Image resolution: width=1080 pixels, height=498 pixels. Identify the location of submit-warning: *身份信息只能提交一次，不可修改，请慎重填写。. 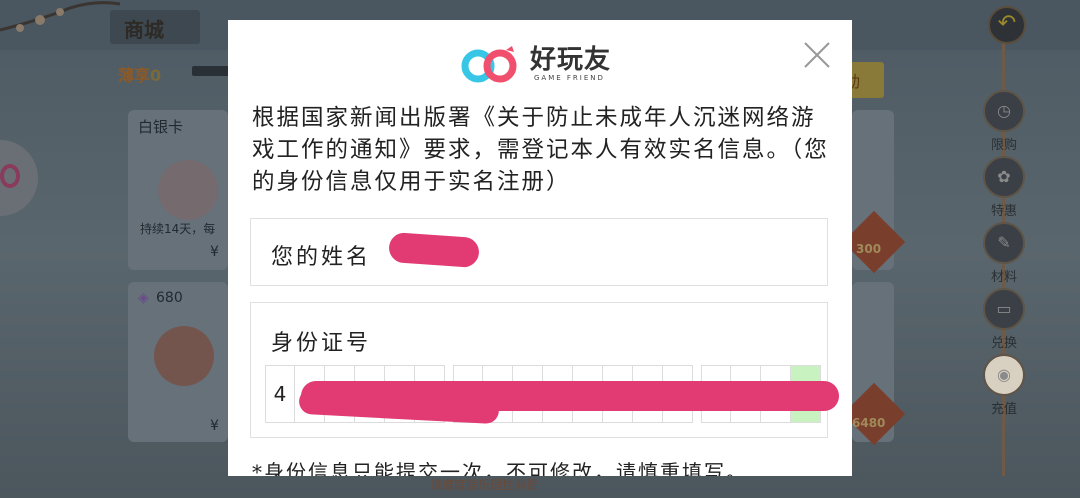
(500, 468).